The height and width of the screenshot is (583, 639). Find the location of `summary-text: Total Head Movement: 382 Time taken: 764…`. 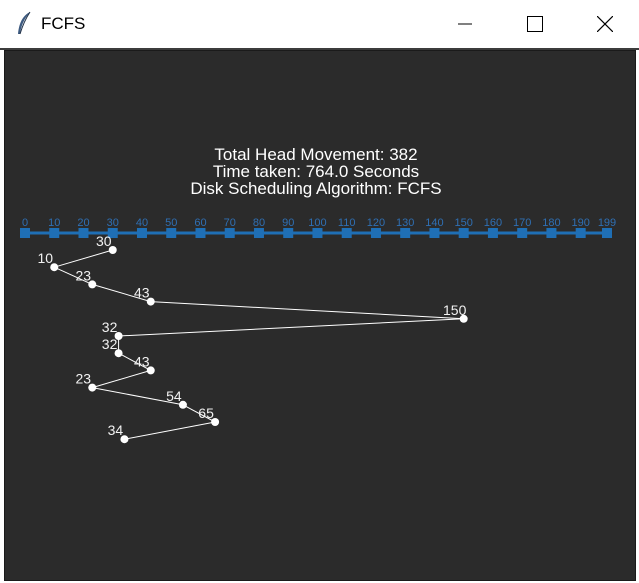

summary-text: Total Head Movement: 382 Time taken: 764… is located at coordinates (315, 171).